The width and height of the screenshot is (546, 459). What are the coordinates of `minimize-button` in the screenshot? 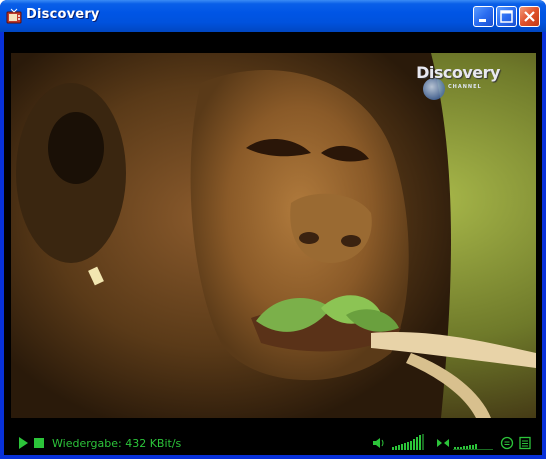 It's located at (483, 16).